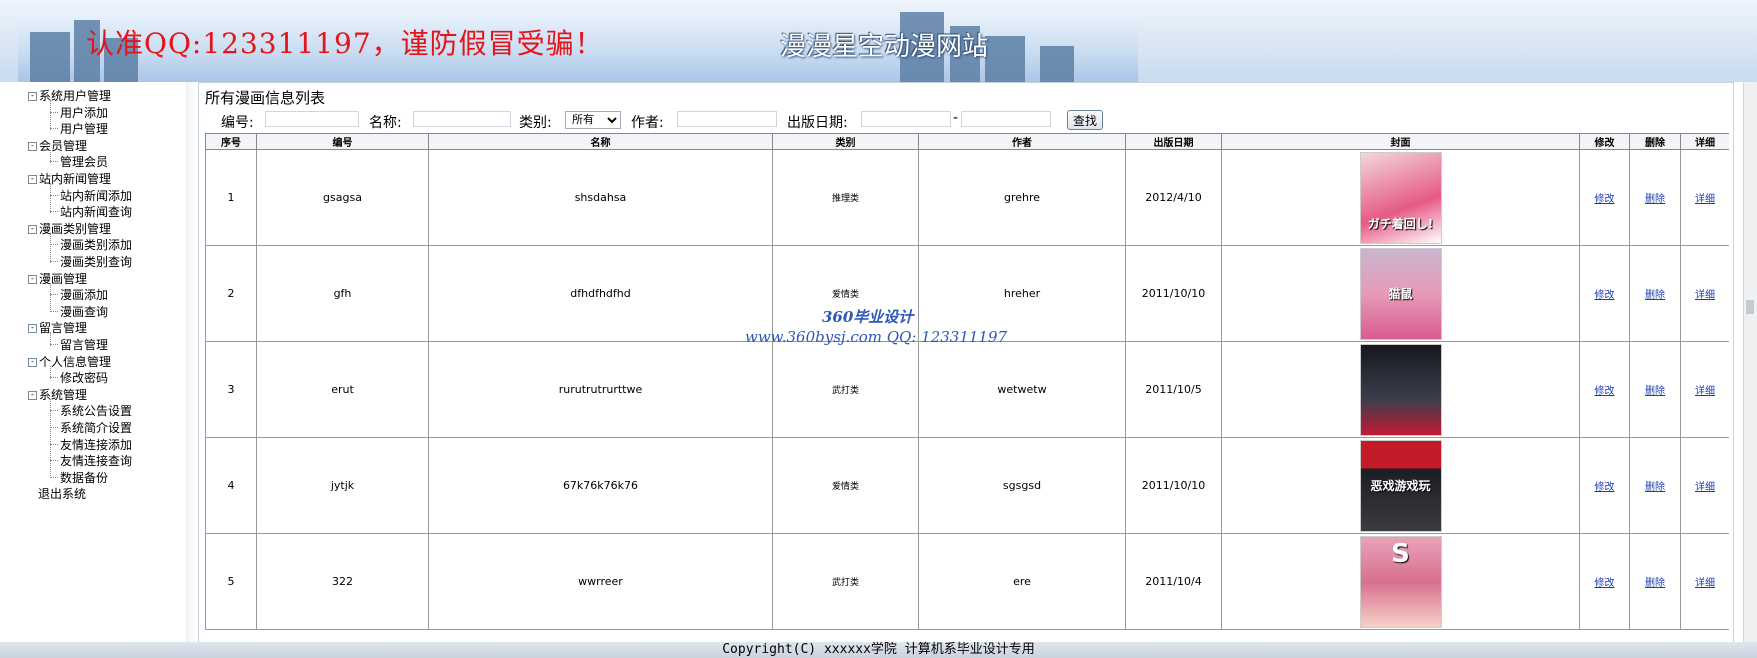  What do you see at coordinates (84, 378) in the screenshot?
I see `sidebar-item-label: 修改密码` at bounding box center [84, 378].